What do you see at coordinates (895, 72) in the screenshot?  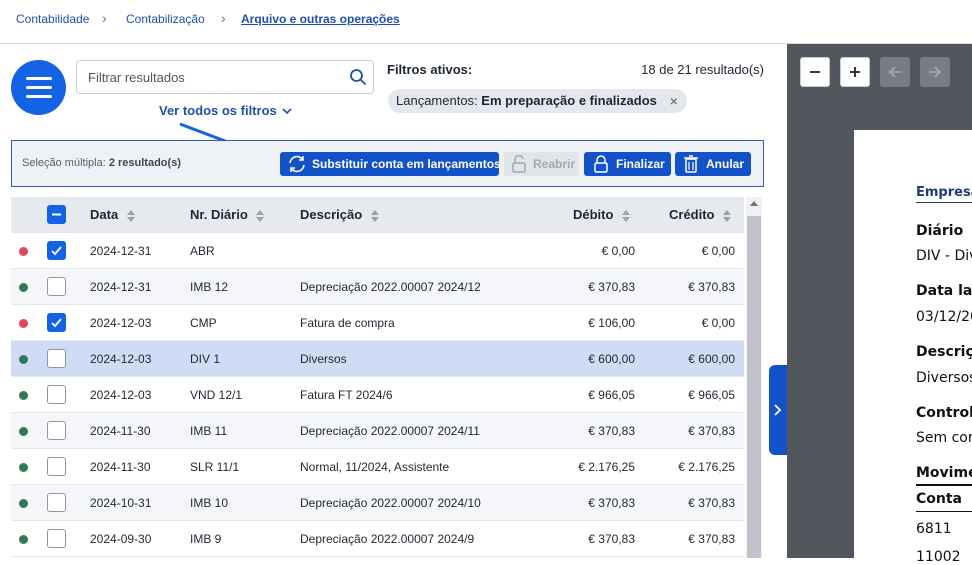 I see `previous-button` at bounding box center [895, 72].